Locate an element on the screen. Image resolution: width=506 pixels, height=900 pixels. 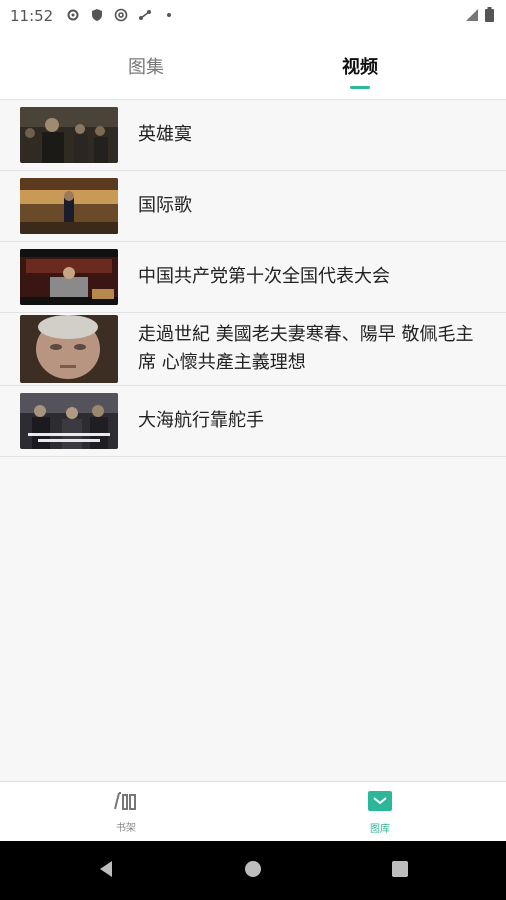
recents-icon is located at coordinates (400, 871).